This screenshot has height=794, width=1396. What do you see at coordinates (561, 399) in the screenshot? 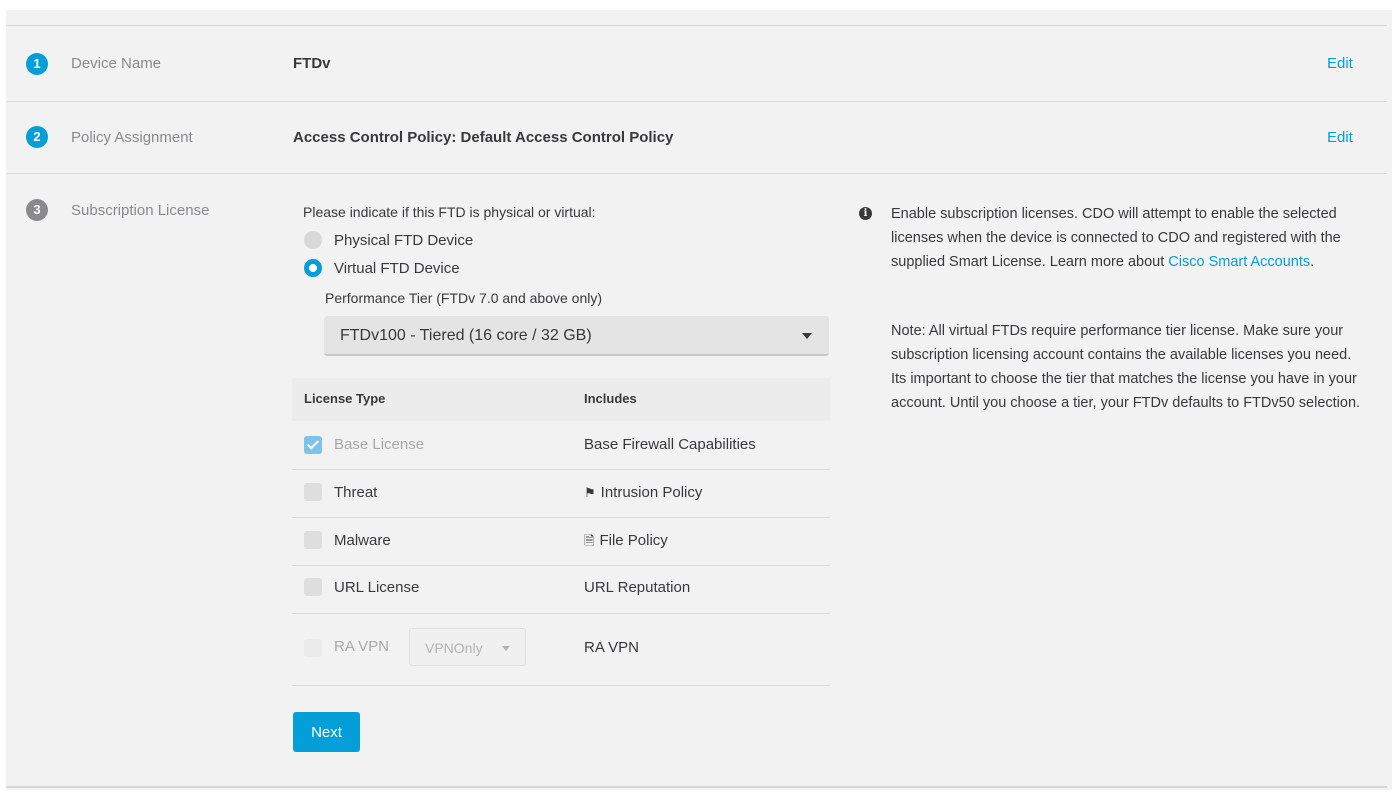
I see `license-table-header: License Type Includes` at bounding box center [561, 399].